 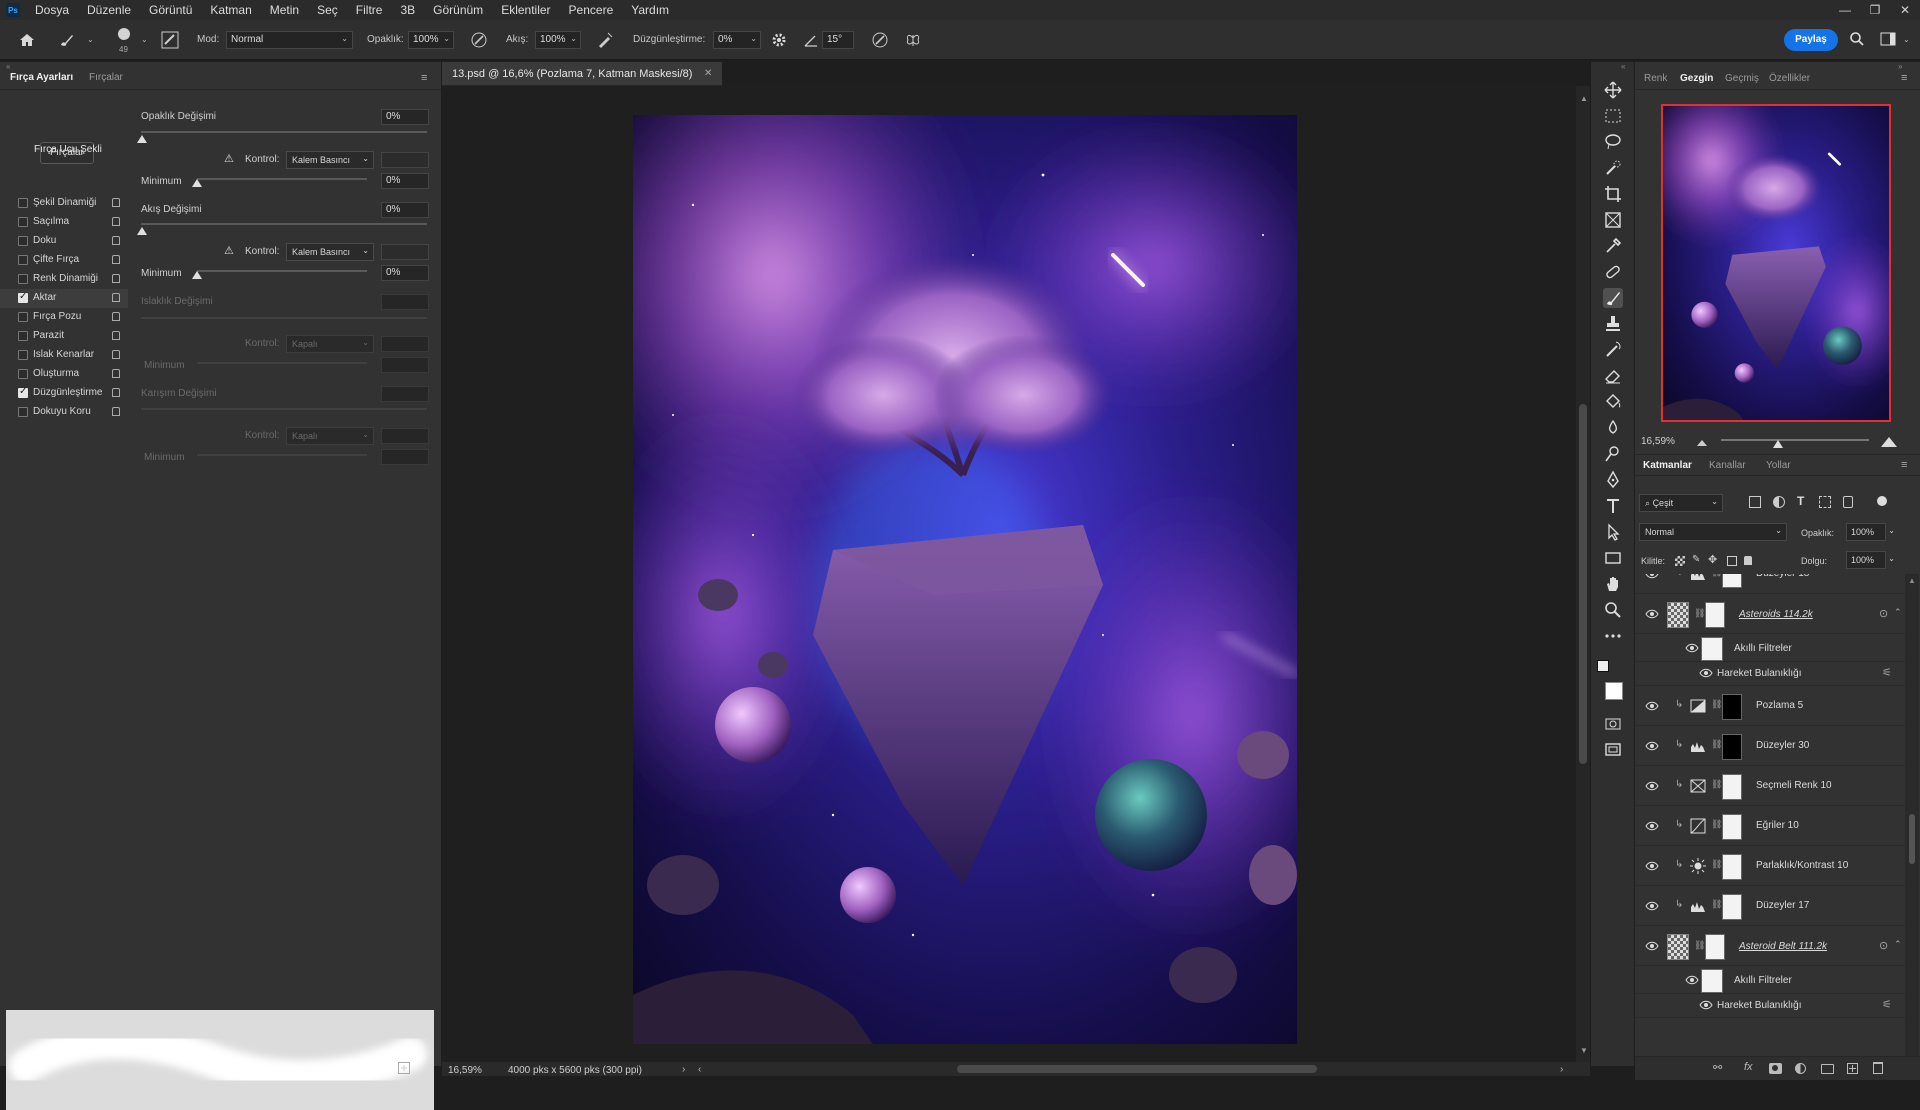 I want to click on pressure-opacity-icon, so click(x=479, y=40).